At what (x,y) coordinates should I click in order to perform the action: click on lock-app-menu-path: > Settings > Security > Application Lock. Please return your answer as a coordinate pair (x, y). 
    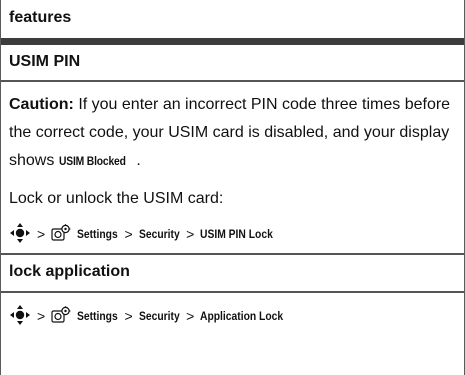
    Looking at the image, I should click on (150, 316).